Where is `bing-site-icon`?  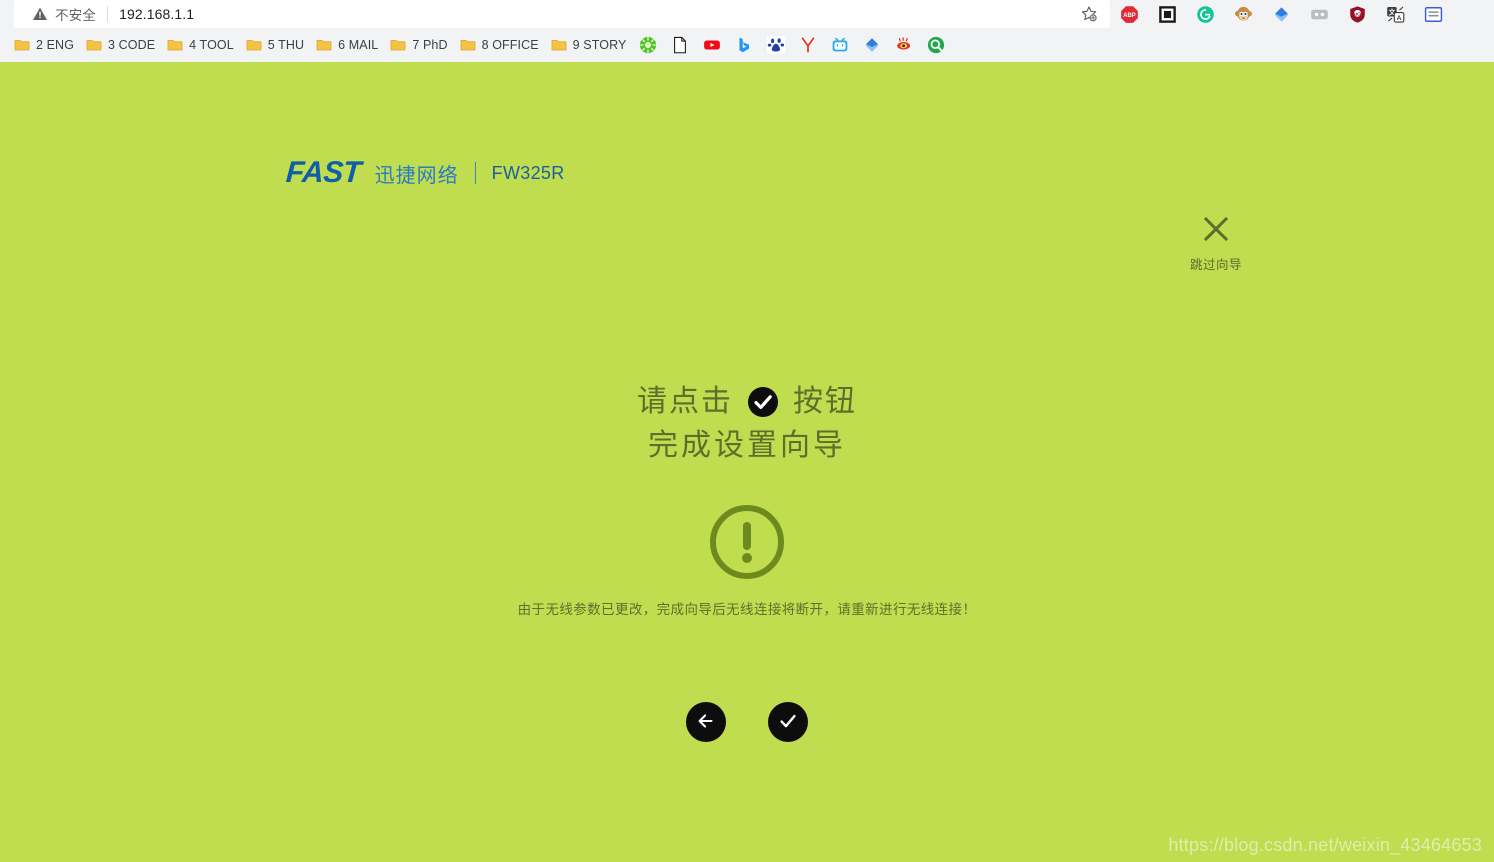
bing-site-icon is located at coordinates (744, 45).